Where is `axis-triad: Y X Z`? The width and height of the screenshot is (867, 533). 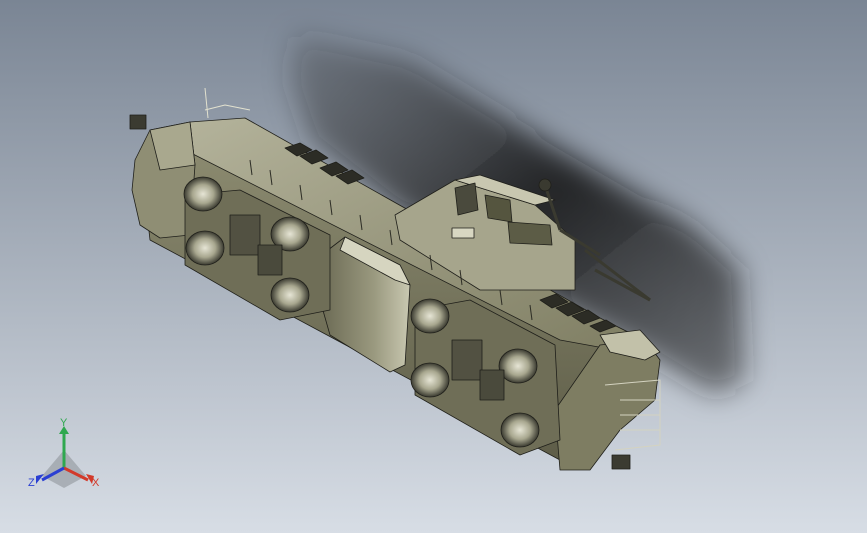 axis-triad: Y X Z is located at coordinates (64, 455).